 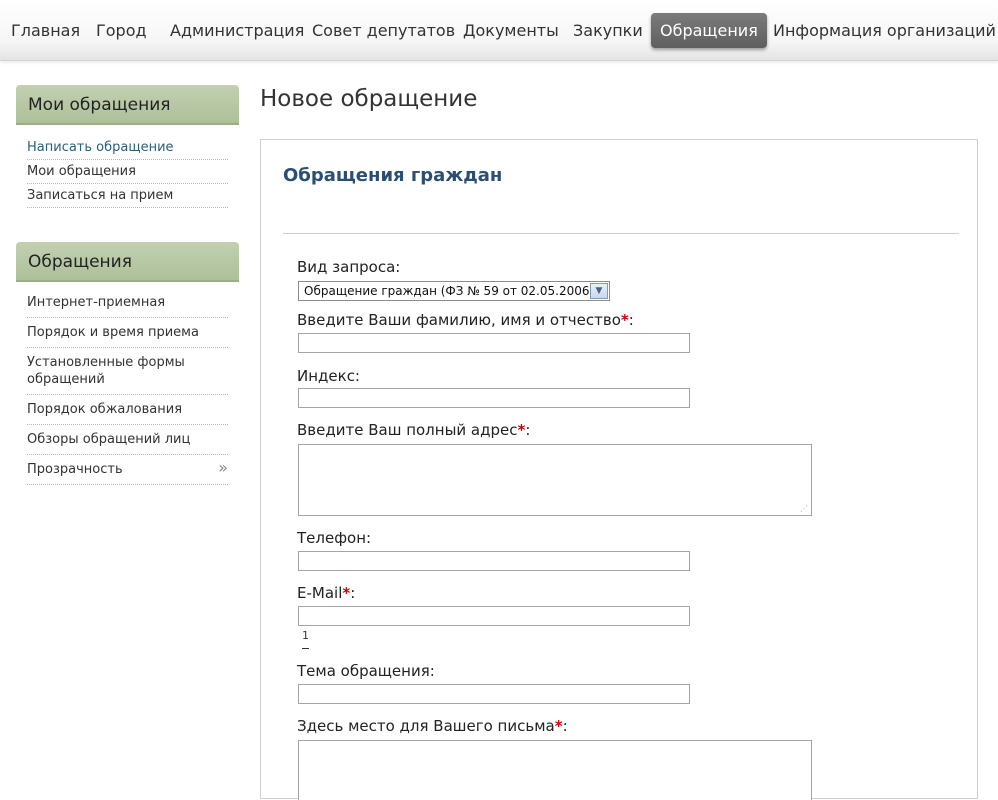 I want to click on sidebar-item-appointment: Записаться на прием, so click(x=127, y=196).